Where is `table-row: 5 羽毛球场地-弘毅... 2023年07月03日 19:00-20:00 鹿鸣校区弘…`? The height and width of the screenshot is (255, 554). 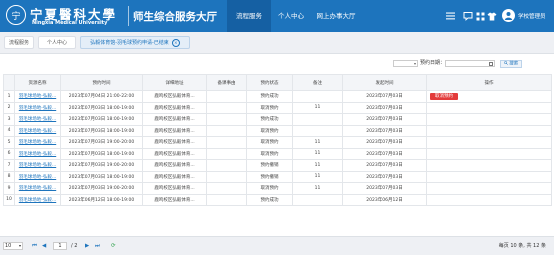
table-row: 5 羽毛球场地-弘毅... 2023年07月03日 19:00-20:00 鹿鸣校区弘… is located at coordinates (277, 142).